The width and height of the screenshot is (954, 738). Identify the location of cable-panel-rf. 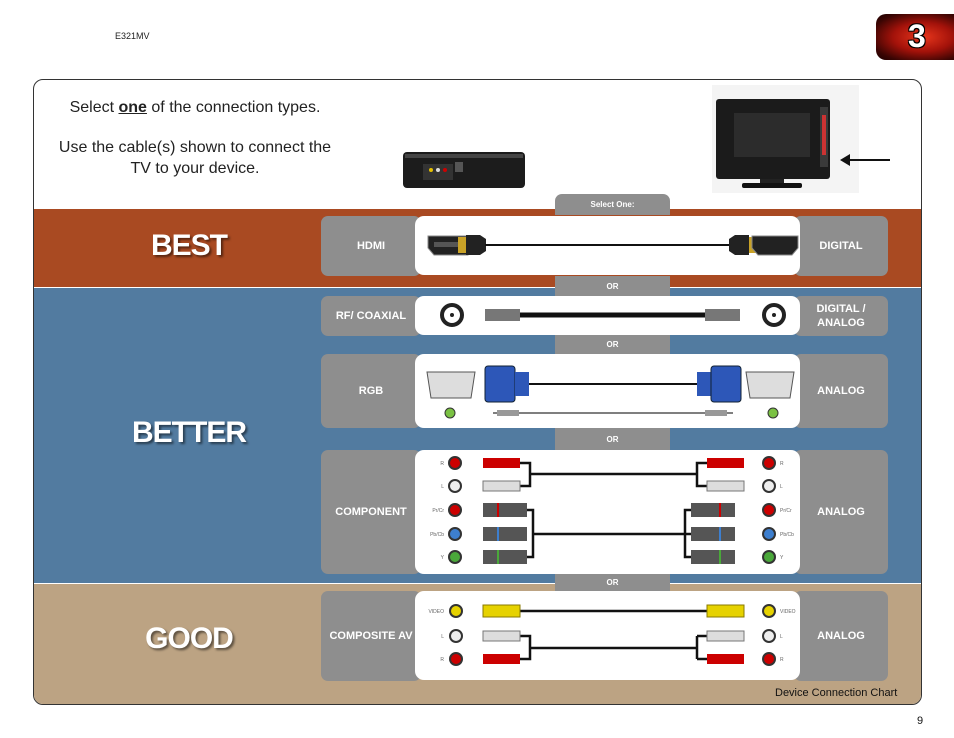
(607, 315).